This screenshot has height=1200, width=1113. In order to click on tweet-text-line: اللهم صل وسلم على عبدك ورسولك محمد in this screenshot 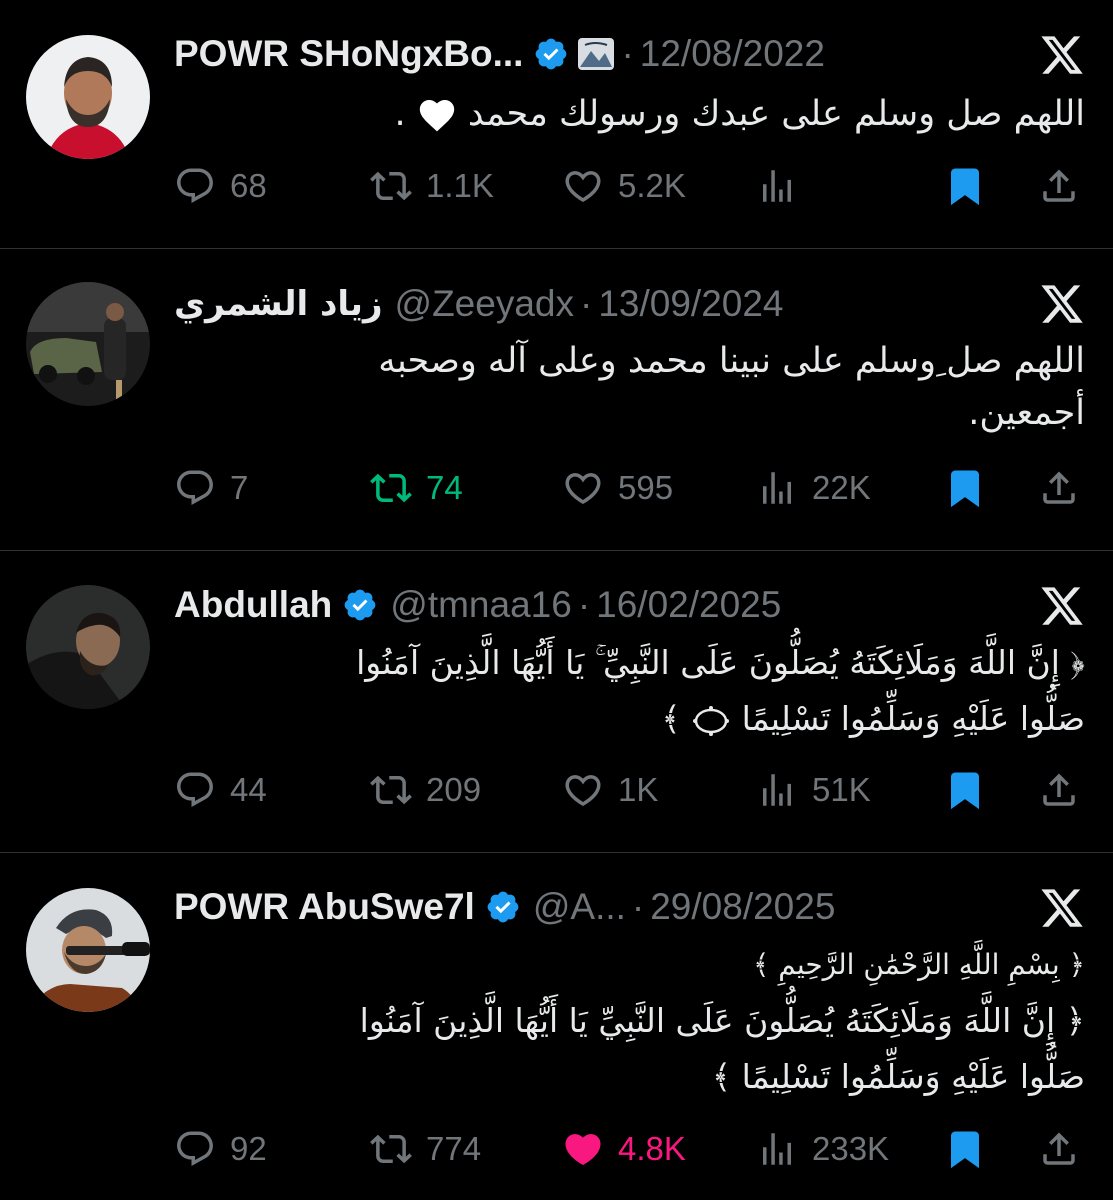, I will do `click(776, 114)`.